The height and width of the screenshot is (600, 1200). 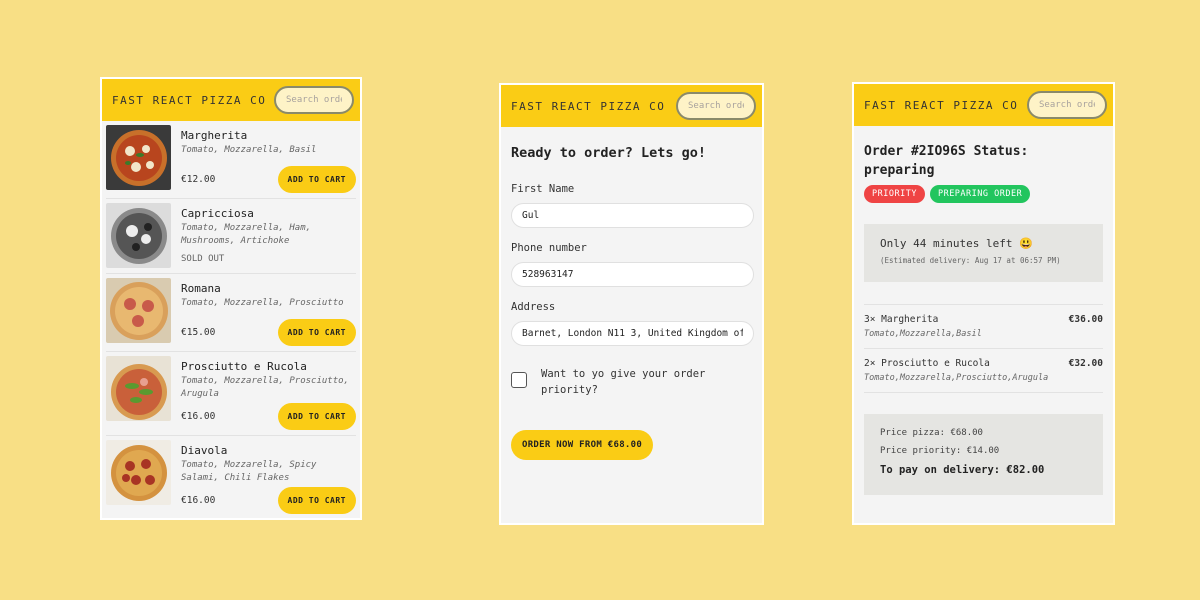 What do you see at coordinates (543, 189) in the screenshot?
I see `first-name-label: First Name` at bounding box center [543, 189].